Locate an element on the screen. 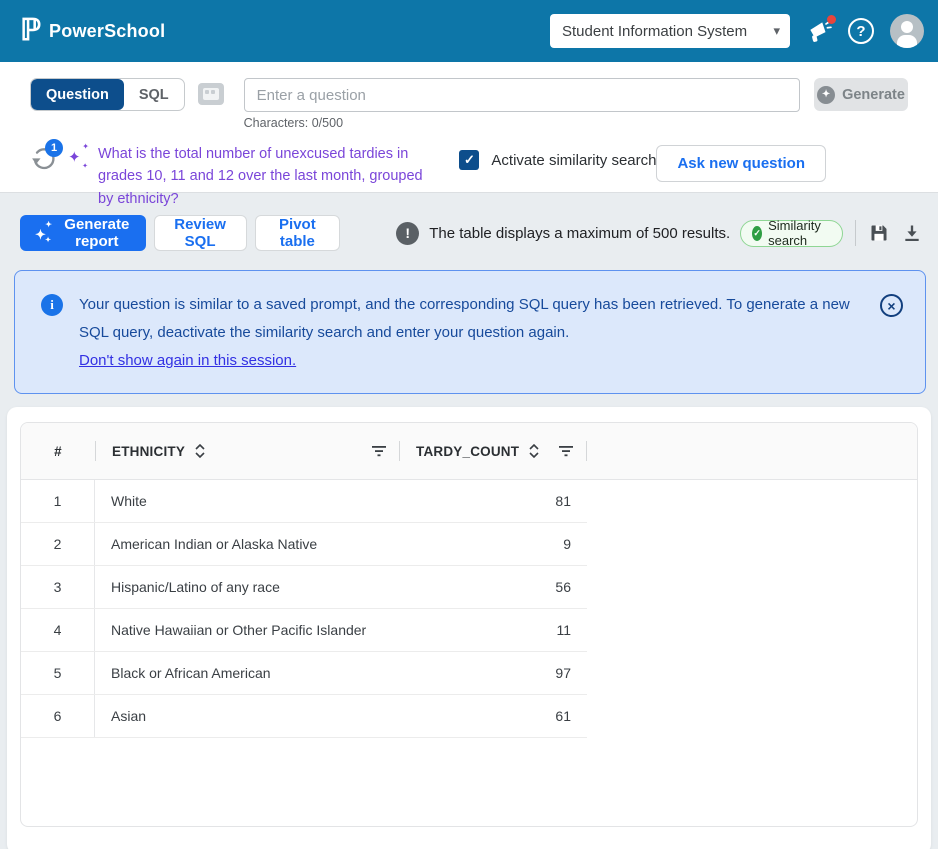 Image resolution: width=938 pixels, height=849 pixels. question-sql-toggle: Question SQL is located at coordinates (107, 94).